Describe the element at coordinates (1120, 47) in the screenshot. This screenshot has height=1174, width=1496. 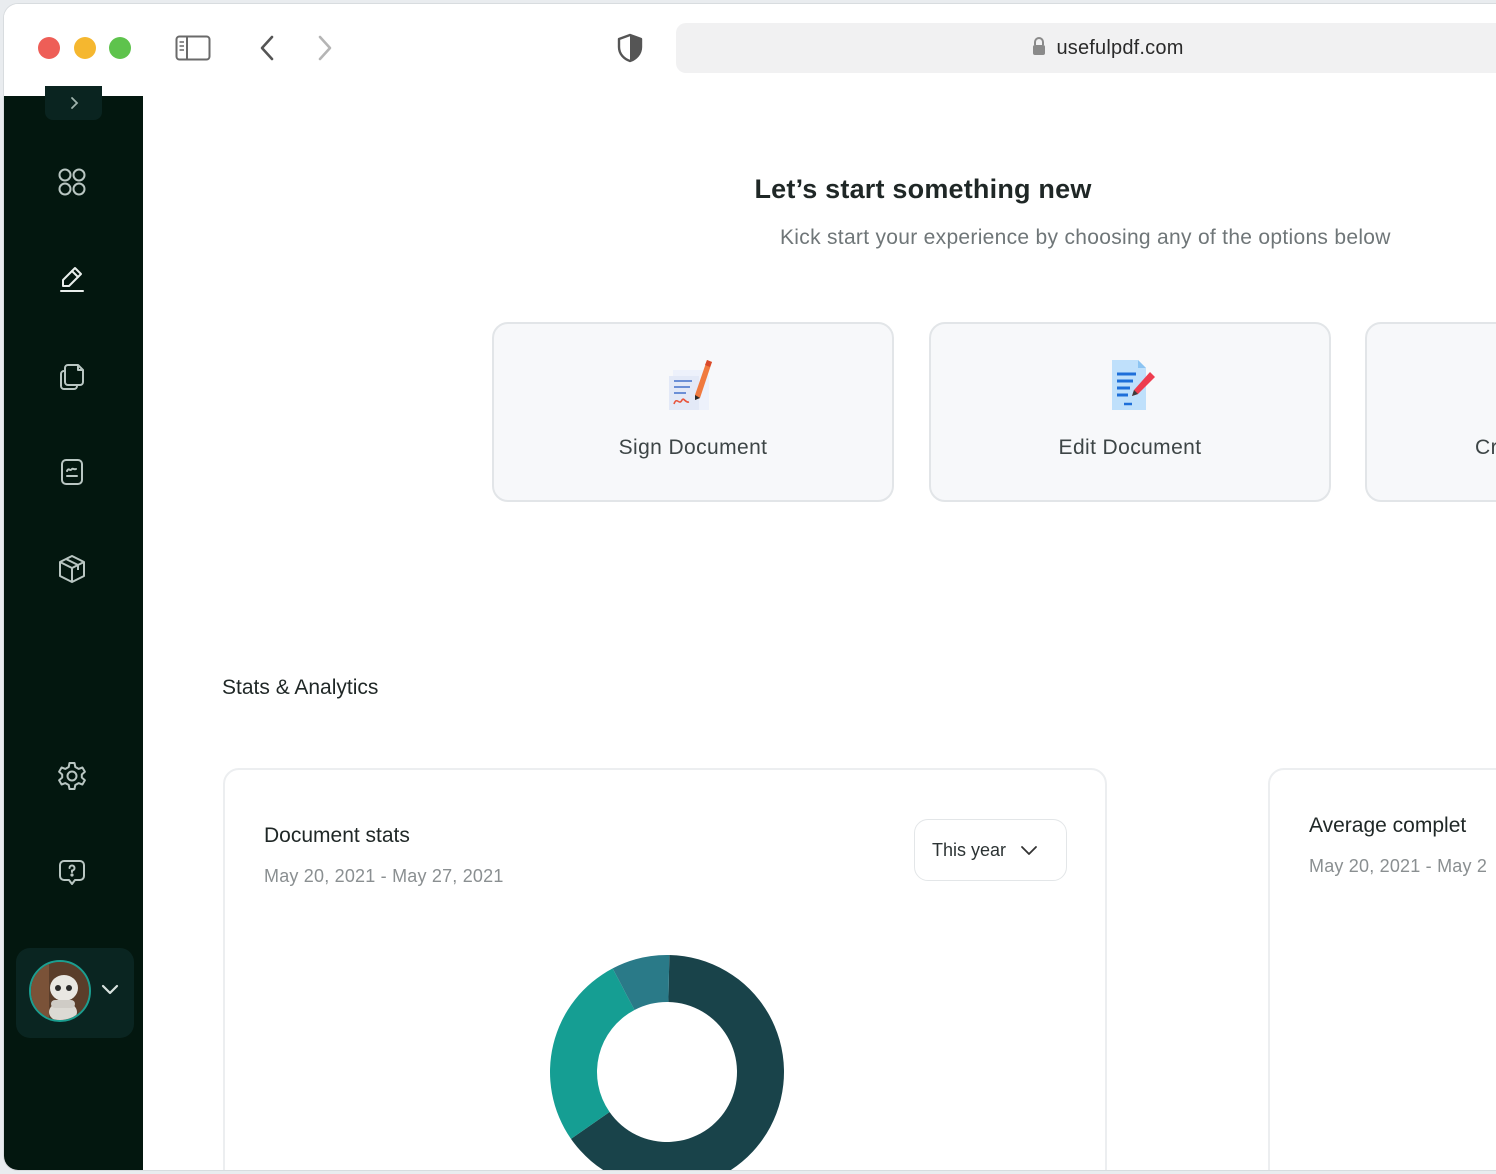
I see `url-text: usefulpdf.com` at that location.